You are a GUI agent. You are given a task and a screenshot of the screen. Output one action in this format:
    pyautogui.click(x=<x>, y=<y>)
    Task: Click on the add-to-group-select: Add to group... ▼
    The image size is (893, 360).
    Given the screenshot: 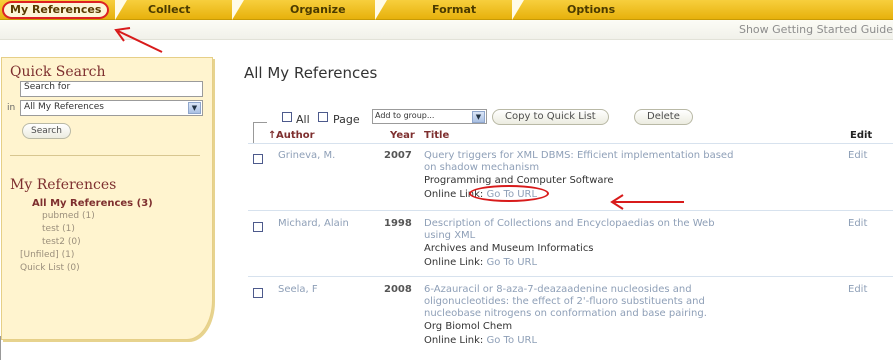 What is the action you would take?
    pyautogui.click(x=429, y=116)
    